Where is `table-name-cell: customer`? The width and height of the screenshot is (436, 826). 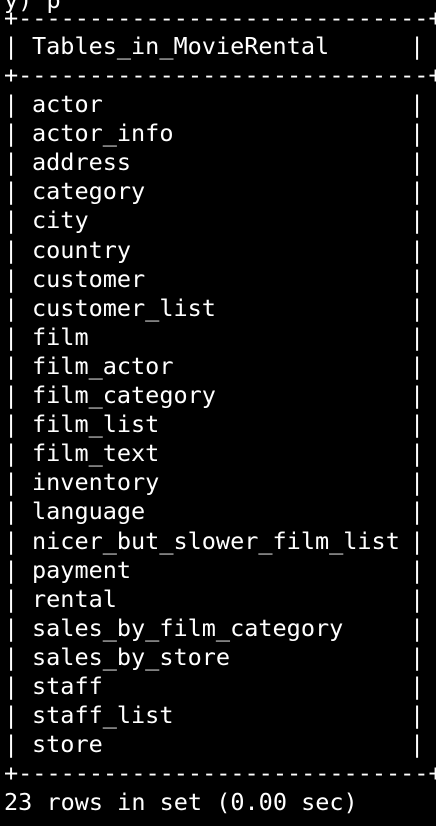
table-name-cell: customer is located at coordinates (89, 279).